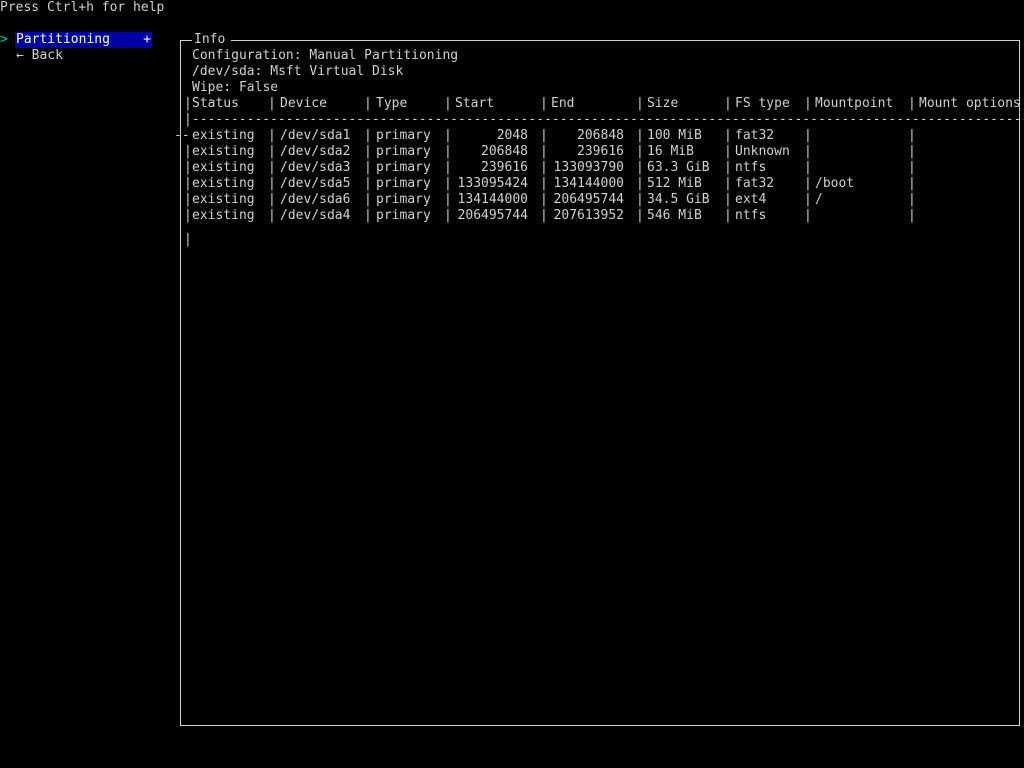  What do you see at coordinates (674, 135) in the screenshot?
I see `table-cell-size: 100 MiB` at bounding box center [674, 135].